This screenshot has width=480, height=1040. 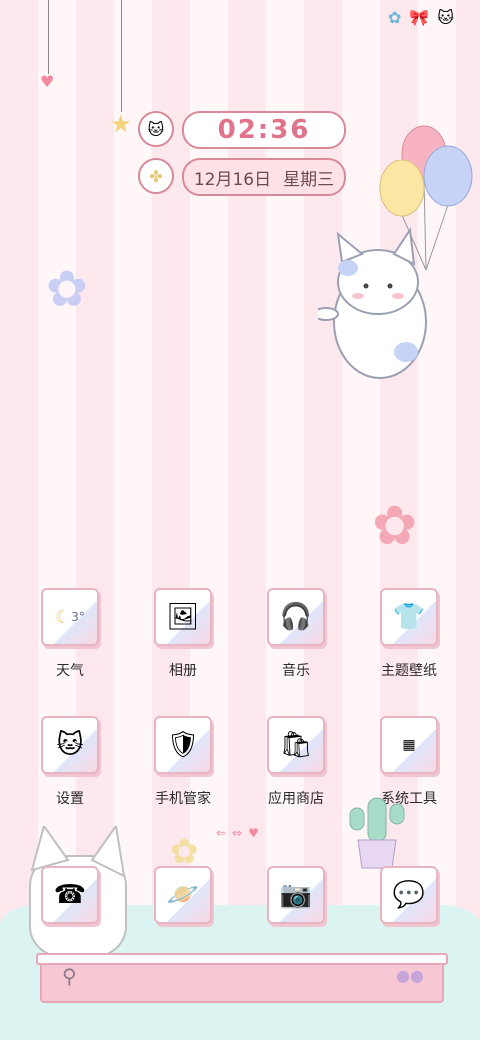 What do you see at coordinates (47, 81) in the screenshot?
I see `heart-icon: ♥` at bounding box center [47, 81].